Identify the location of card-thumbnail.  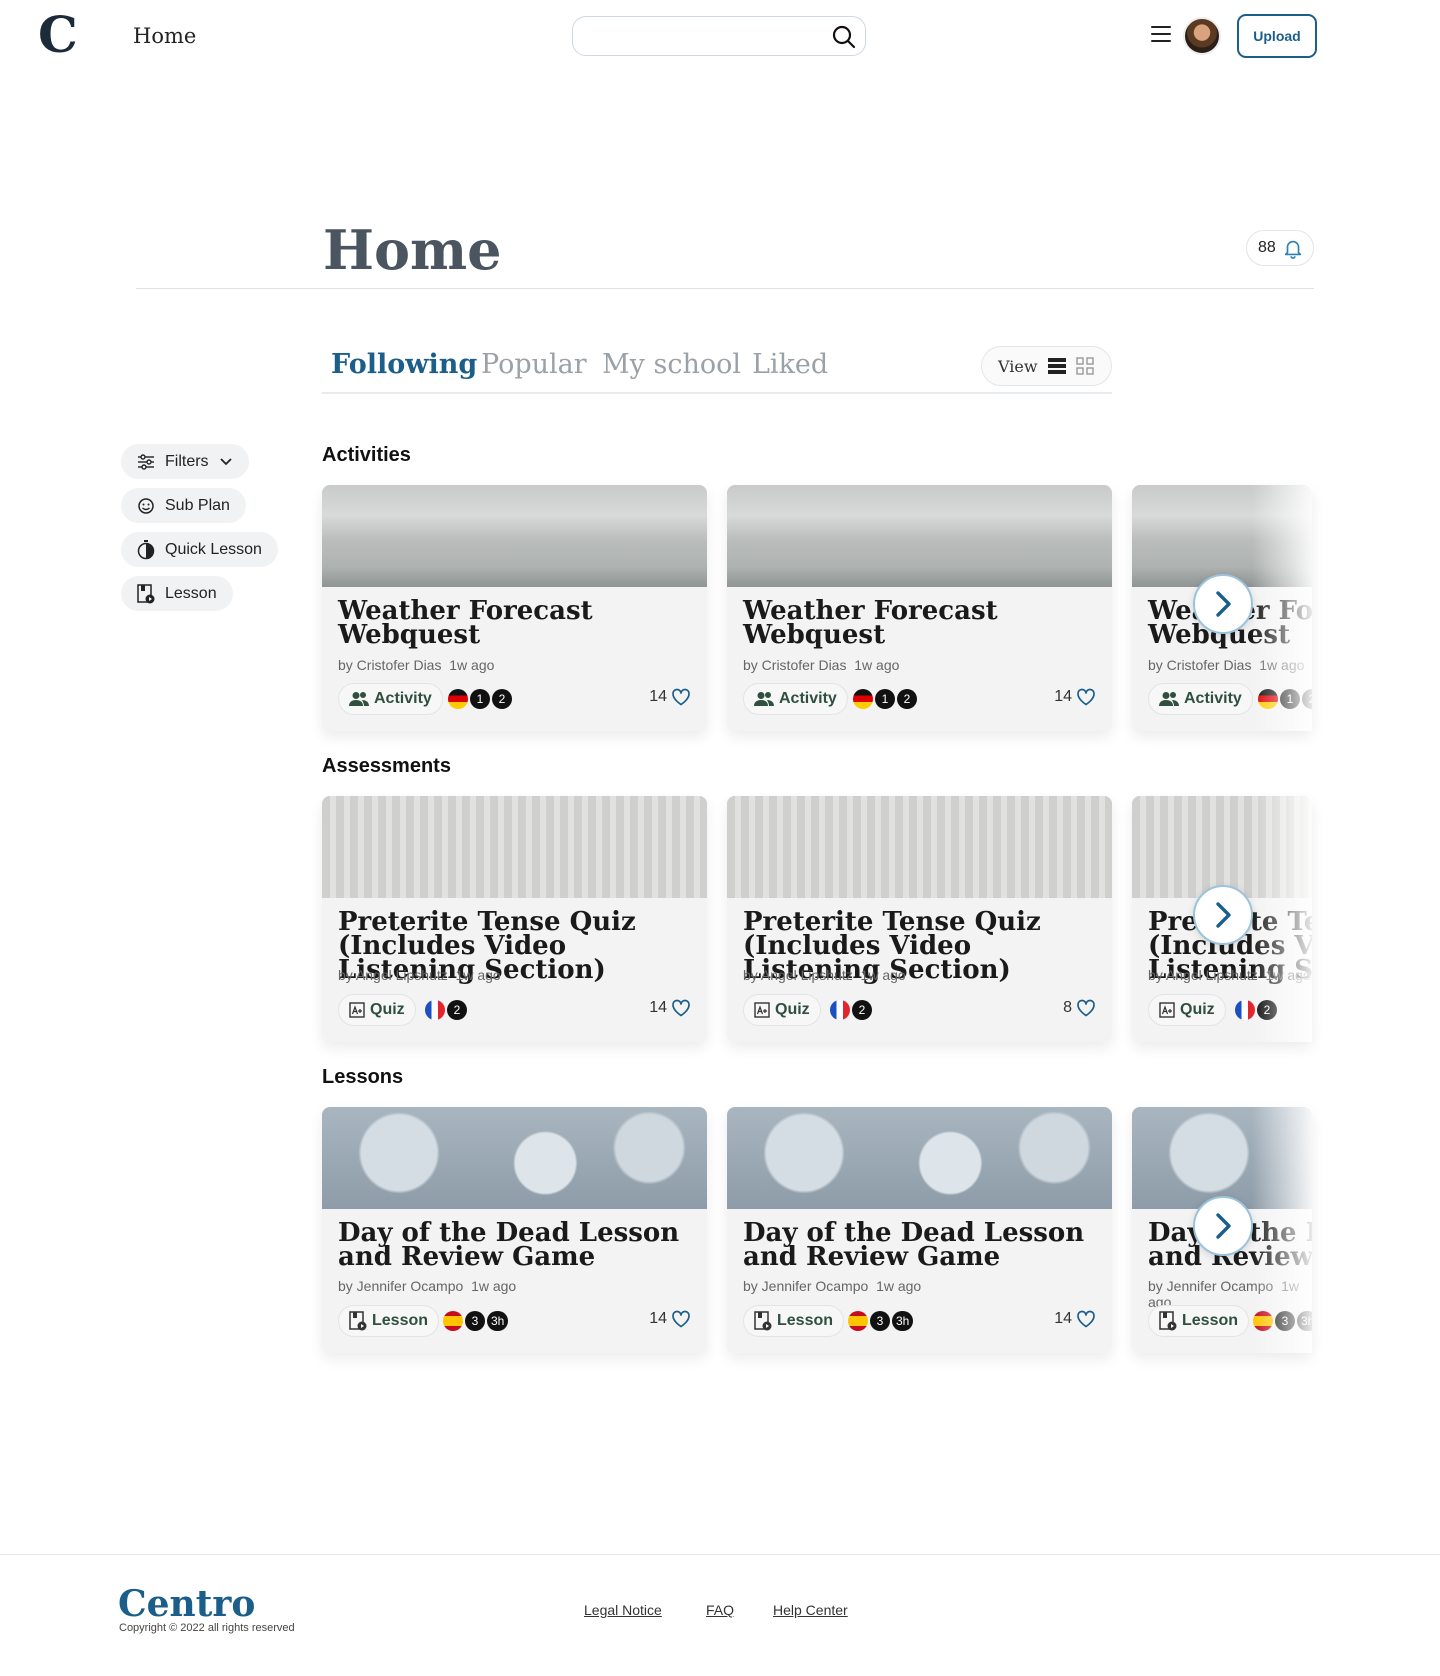
(919, 847).